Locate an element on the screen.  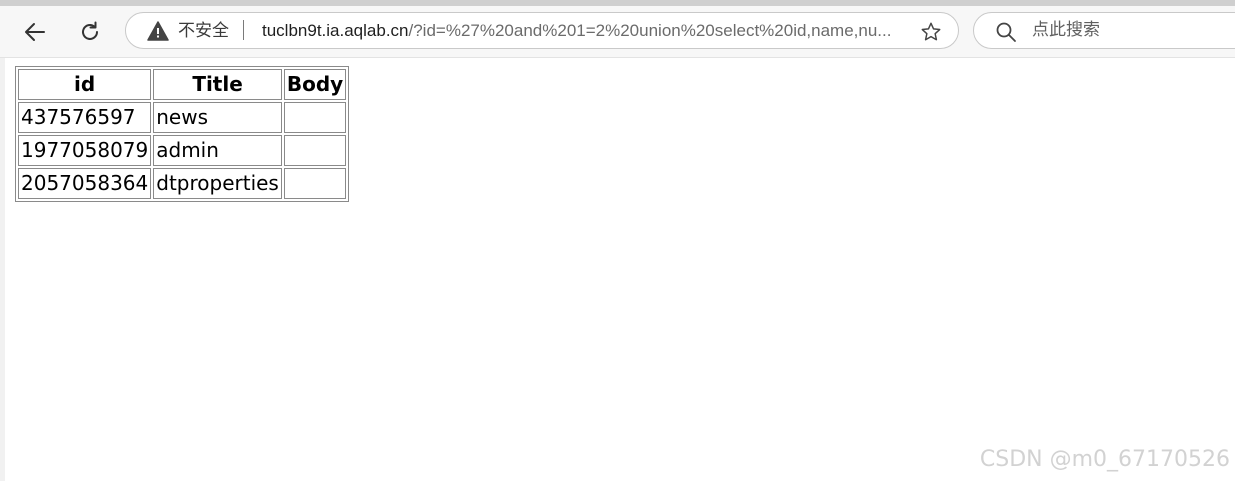
reload-icon is located at coordinates (90, 30).